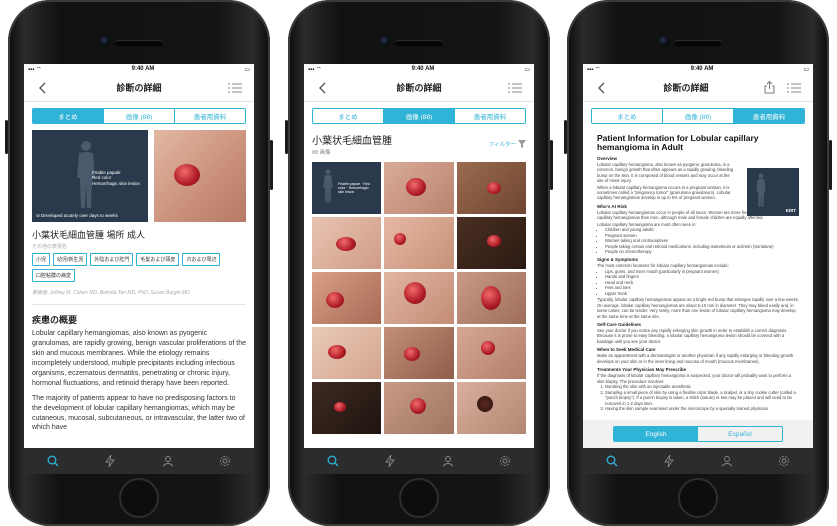  I want to click on tag-chip: 小児, so click(41, 259).